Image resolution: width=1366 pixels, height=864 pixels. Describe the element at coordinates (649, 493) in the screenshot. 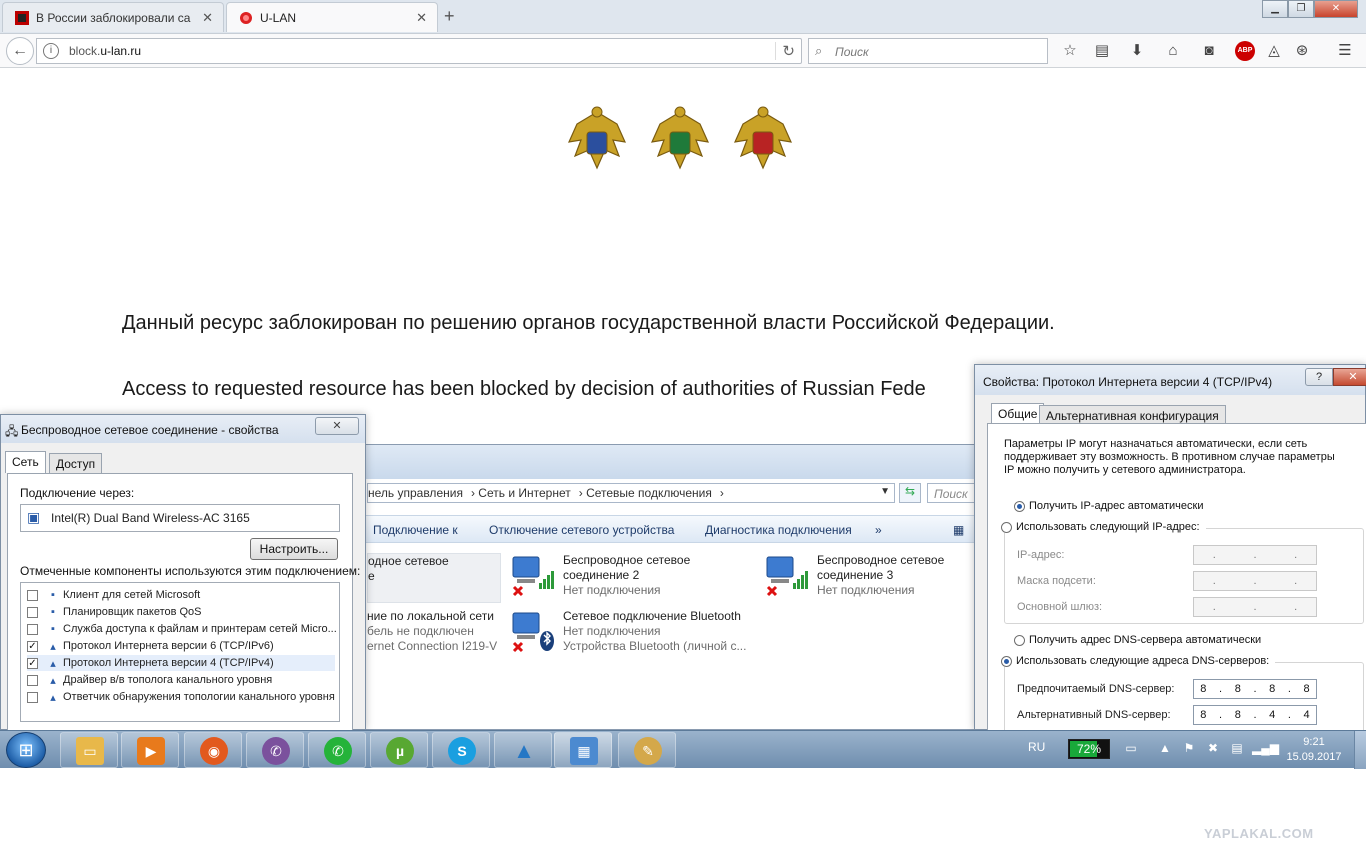

I see `breadcrumb-network-connections: Сетевые подключения` at that location.